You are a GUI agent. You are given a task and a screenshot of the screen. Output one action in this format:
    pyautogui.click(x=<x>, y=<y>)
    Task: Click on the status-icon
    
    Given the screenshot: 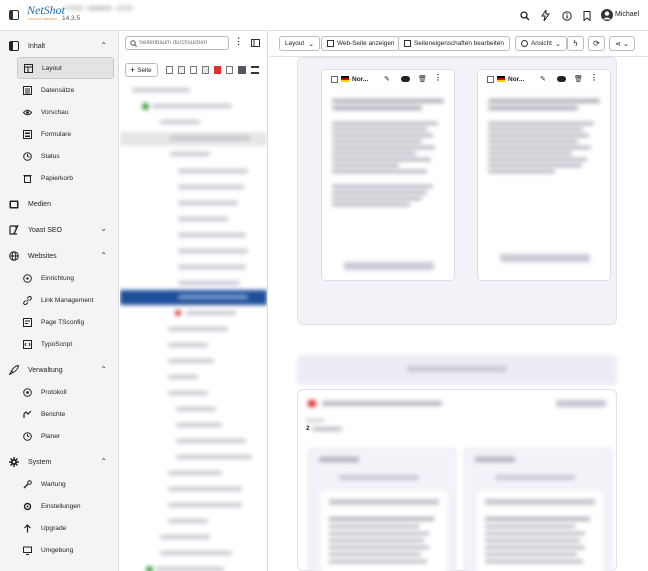 What is the action you would take?
    pyautogui.click(x=27, y=156)
    